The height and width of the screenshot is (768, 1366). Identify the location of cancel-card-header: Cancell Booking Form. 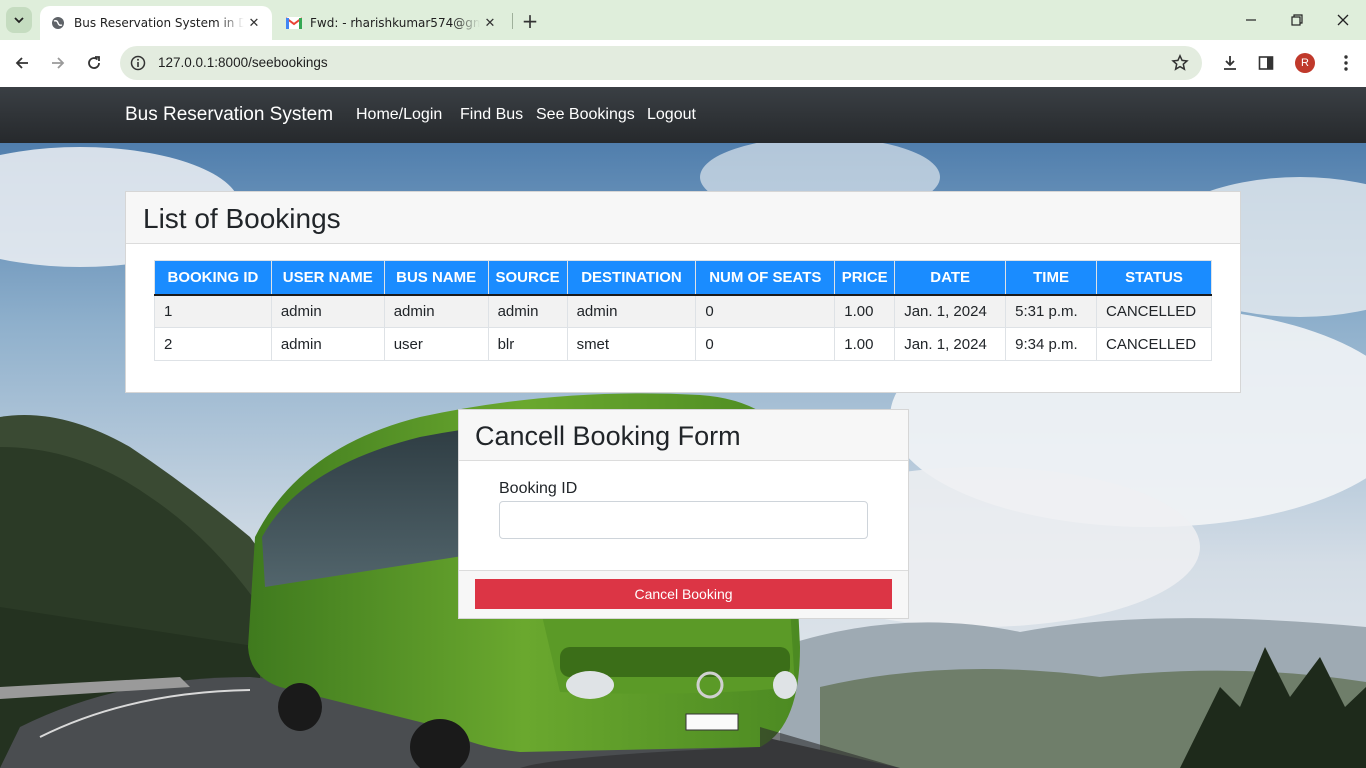
(683, 435).